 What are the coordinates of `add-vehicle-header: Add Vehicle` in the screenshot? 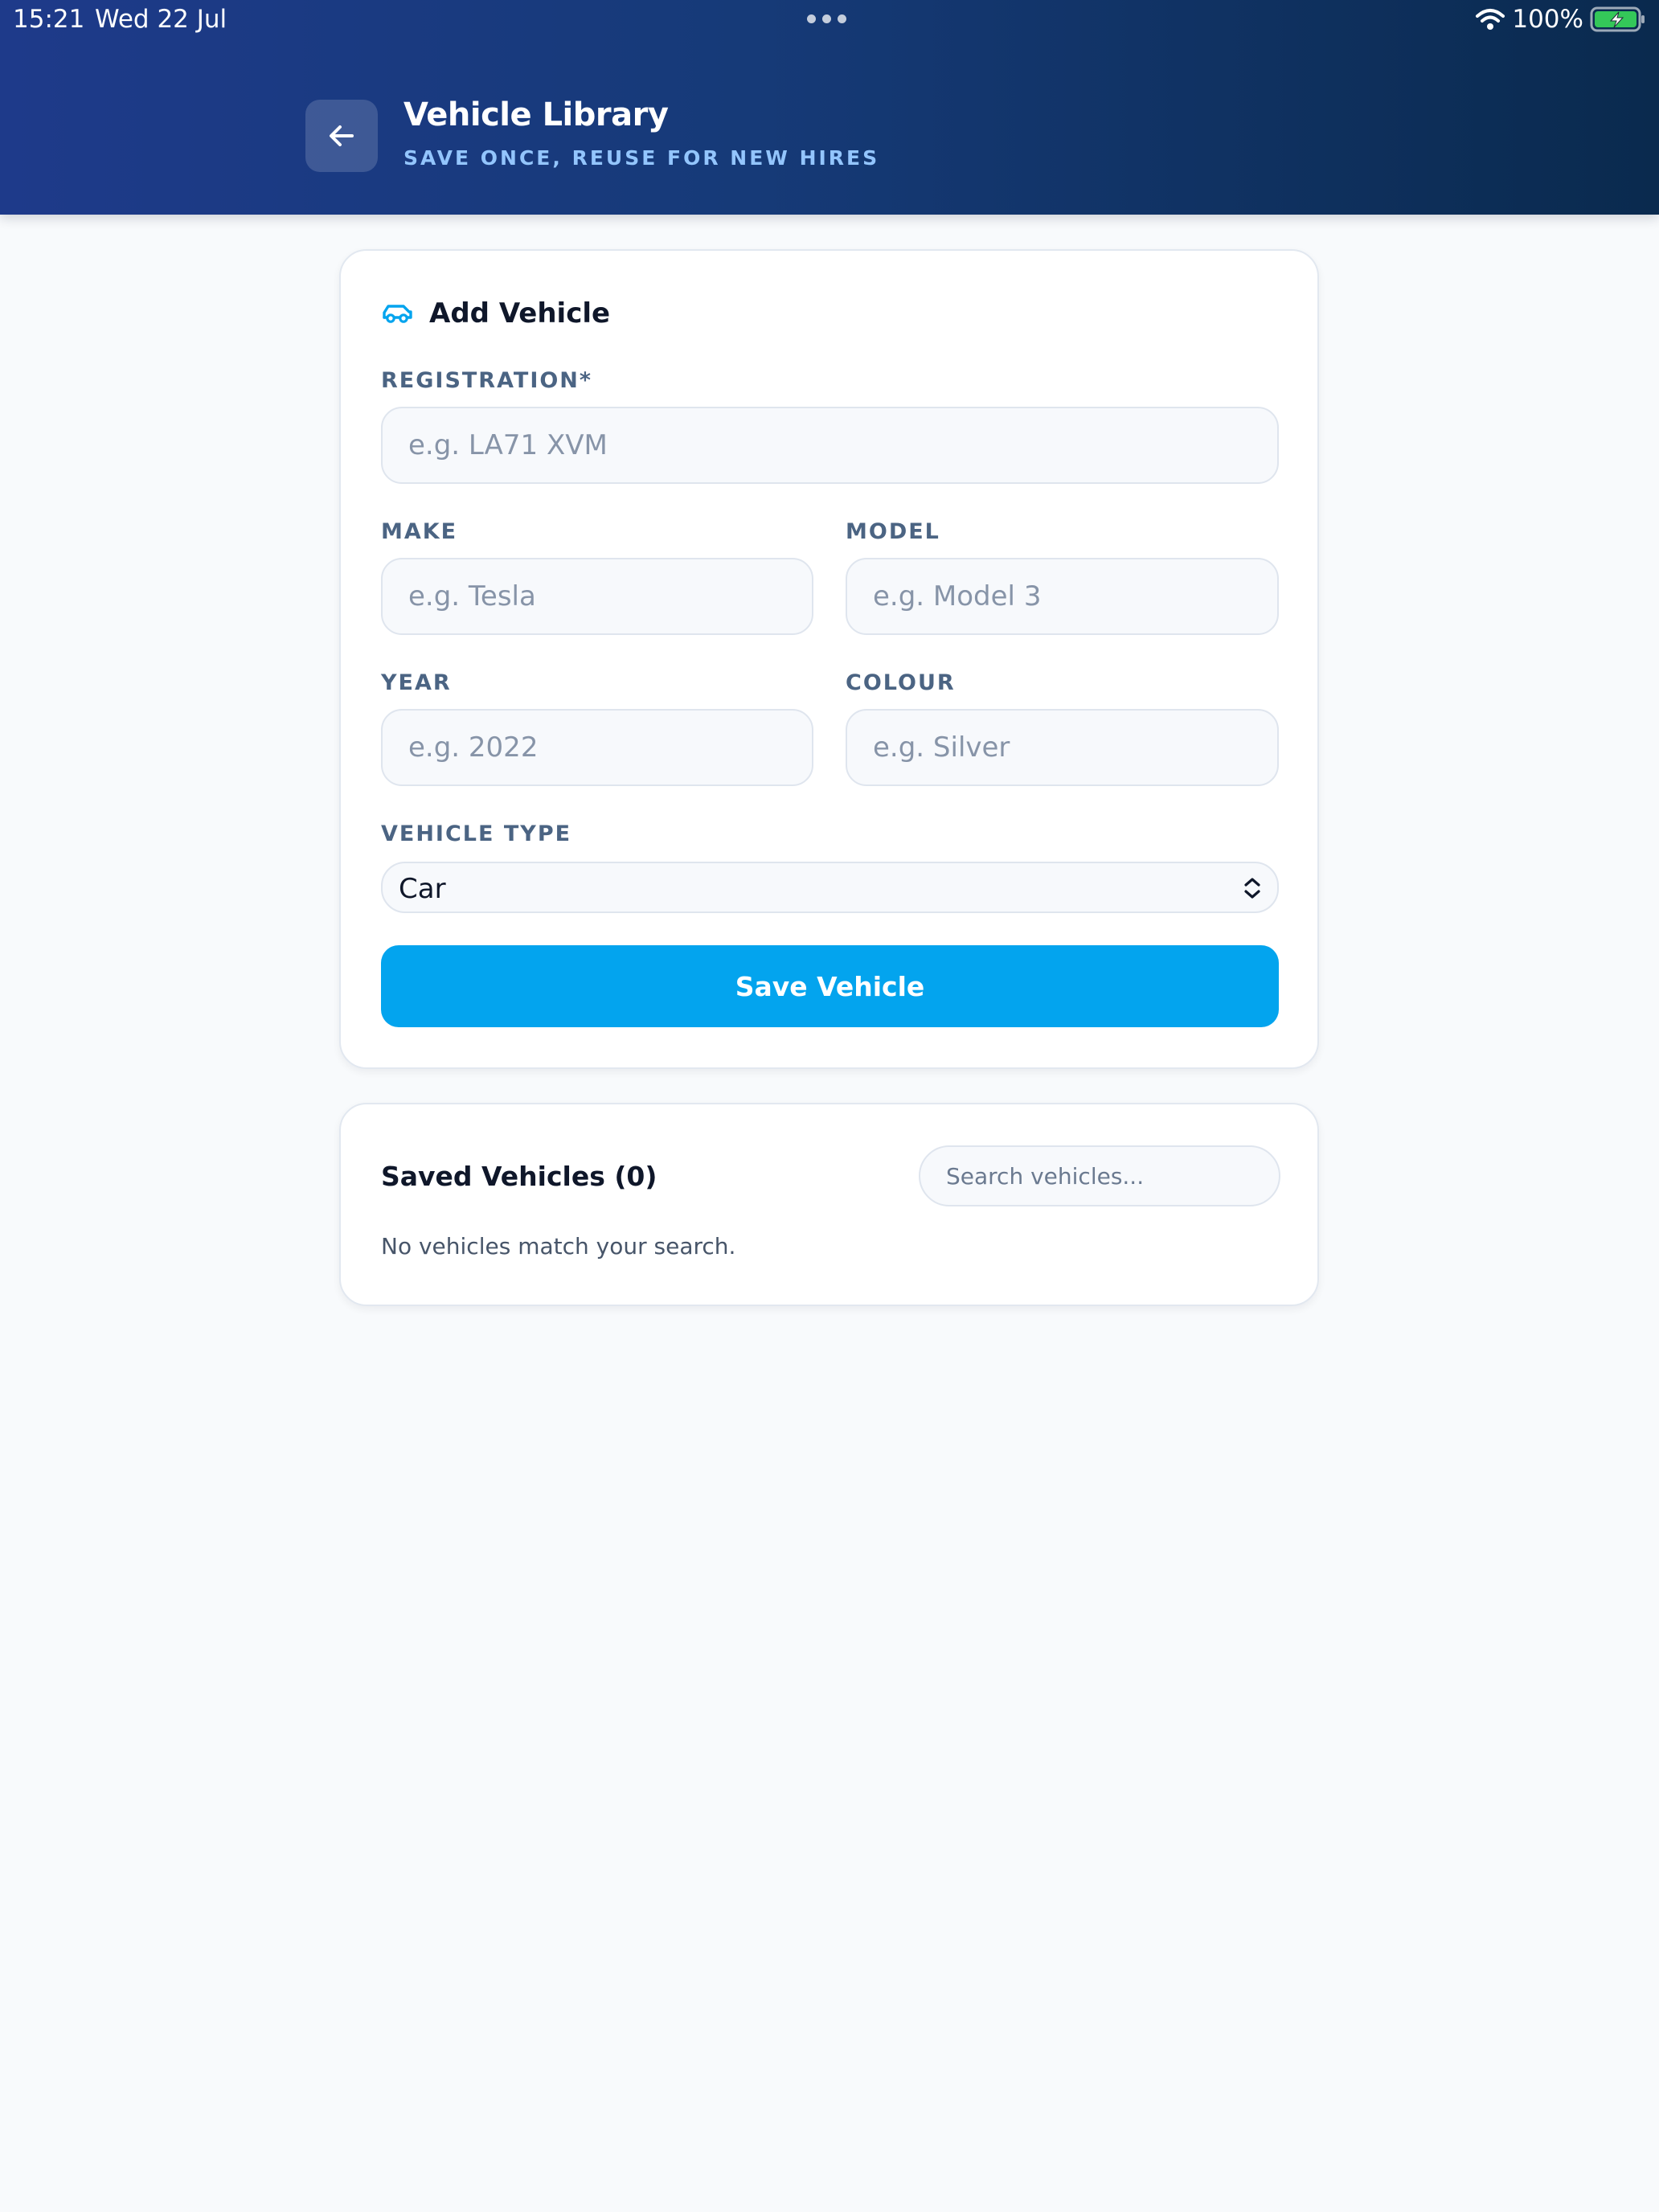 It's located at (496, 313).